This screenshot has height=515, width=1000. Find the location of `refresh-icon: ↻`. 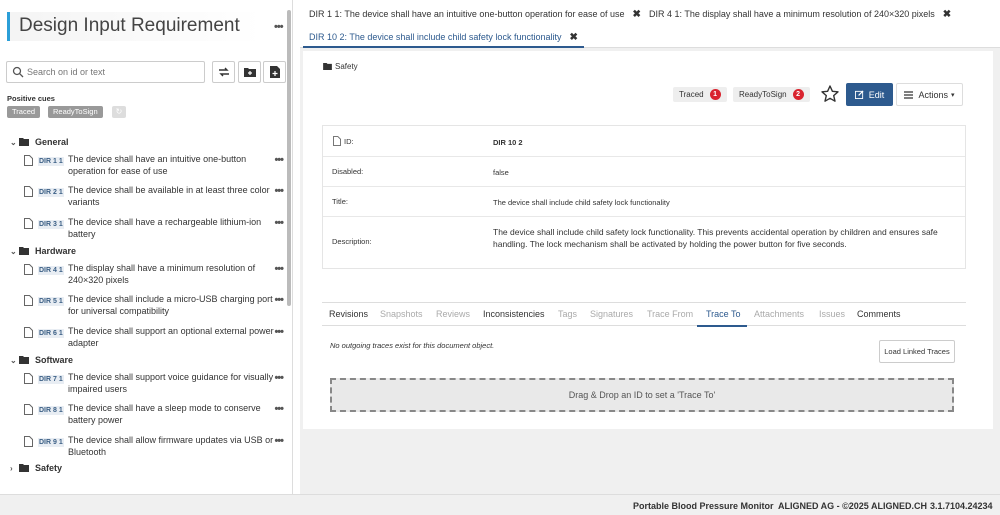

refresh-icon: ↻ is located at coordinates (119, 112).